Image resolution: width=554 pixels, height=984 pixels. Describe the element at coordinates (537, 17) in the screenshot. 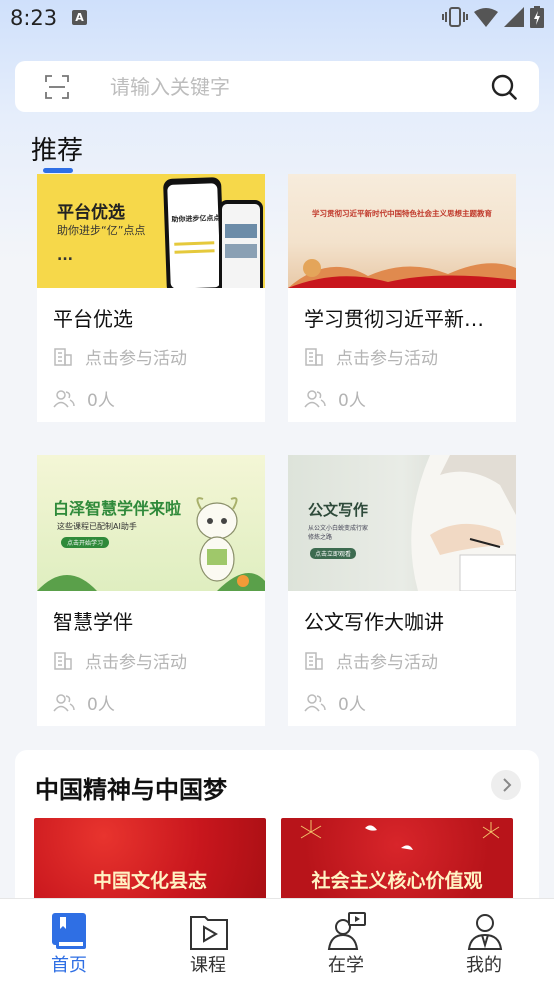

I see `battery-icon` at that location.